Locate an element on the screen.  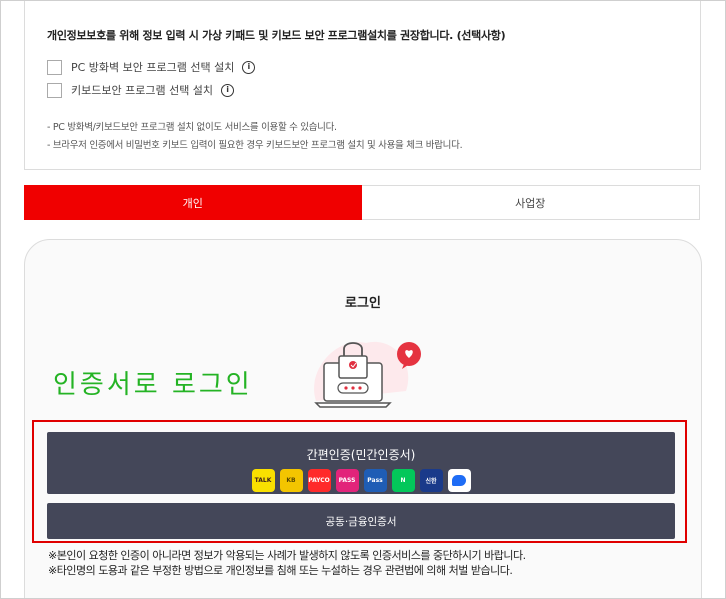
toss-bubble is located at coordinates (459, 480).